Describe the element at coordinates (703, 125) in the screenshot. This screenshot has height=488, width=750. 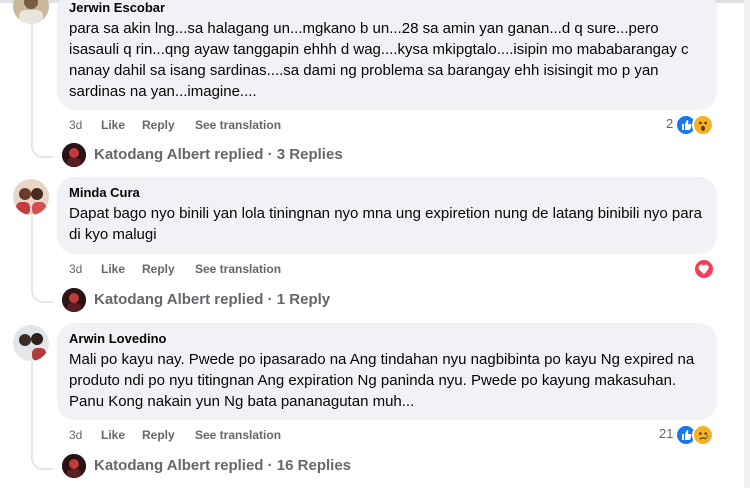
I see `wow-icon` at that location.